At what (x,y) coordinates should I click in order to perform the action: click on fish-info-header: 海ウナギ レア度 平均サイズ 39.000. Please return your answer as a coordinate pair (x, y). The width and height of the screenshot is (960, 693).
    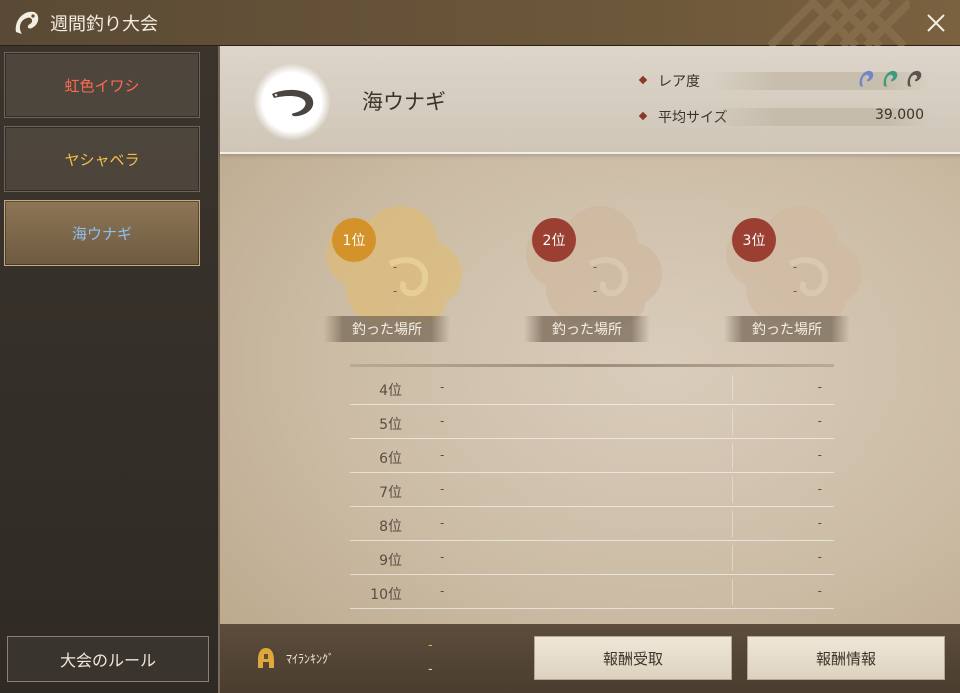
    Looking at the image, I should click on (590, 100).